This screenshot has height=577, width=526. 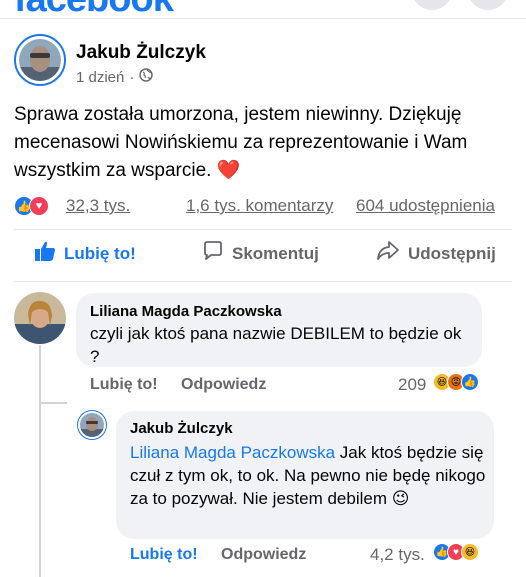 I want to click on share-count: 604 udostępnienia, so click(x=425, y=206).